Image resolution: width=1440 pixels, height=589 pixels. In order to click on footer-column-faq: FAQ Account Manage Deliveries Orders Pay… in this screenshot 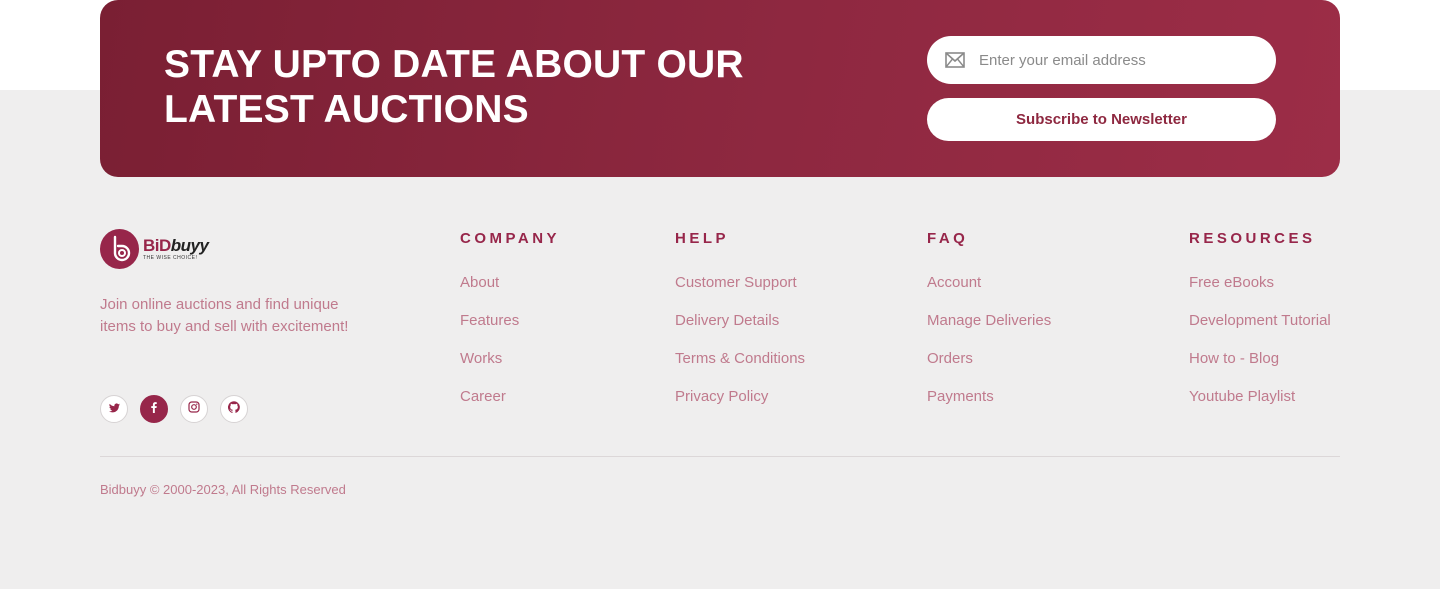, I will do `click(989, 327)`.